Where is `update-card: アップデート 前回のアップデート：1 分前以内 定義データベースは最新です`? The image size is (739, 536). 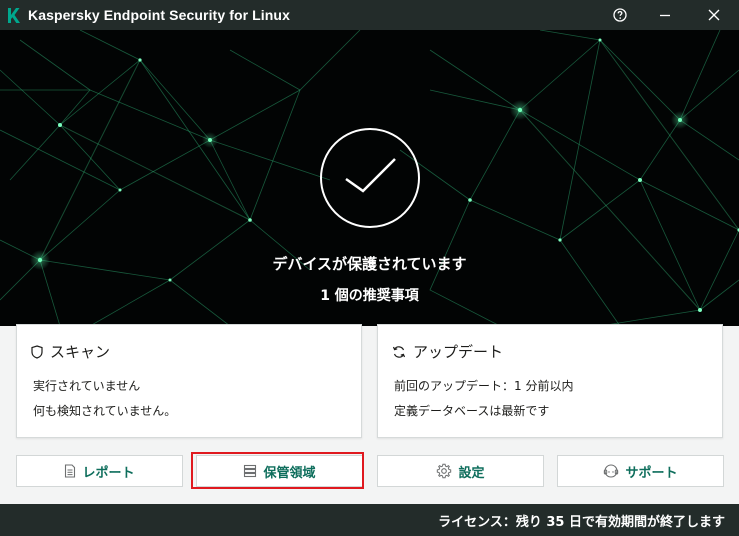 update-card: アップデート 前回のアップデート：1 分前以内 定義データベースは最新です is located at coordinates (550, 381).